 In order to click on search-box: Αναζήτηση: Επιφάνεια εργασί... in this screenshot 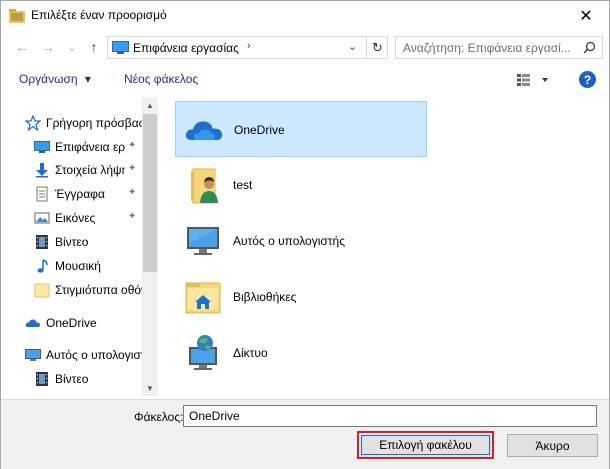, I will do `click(499, 47)`.